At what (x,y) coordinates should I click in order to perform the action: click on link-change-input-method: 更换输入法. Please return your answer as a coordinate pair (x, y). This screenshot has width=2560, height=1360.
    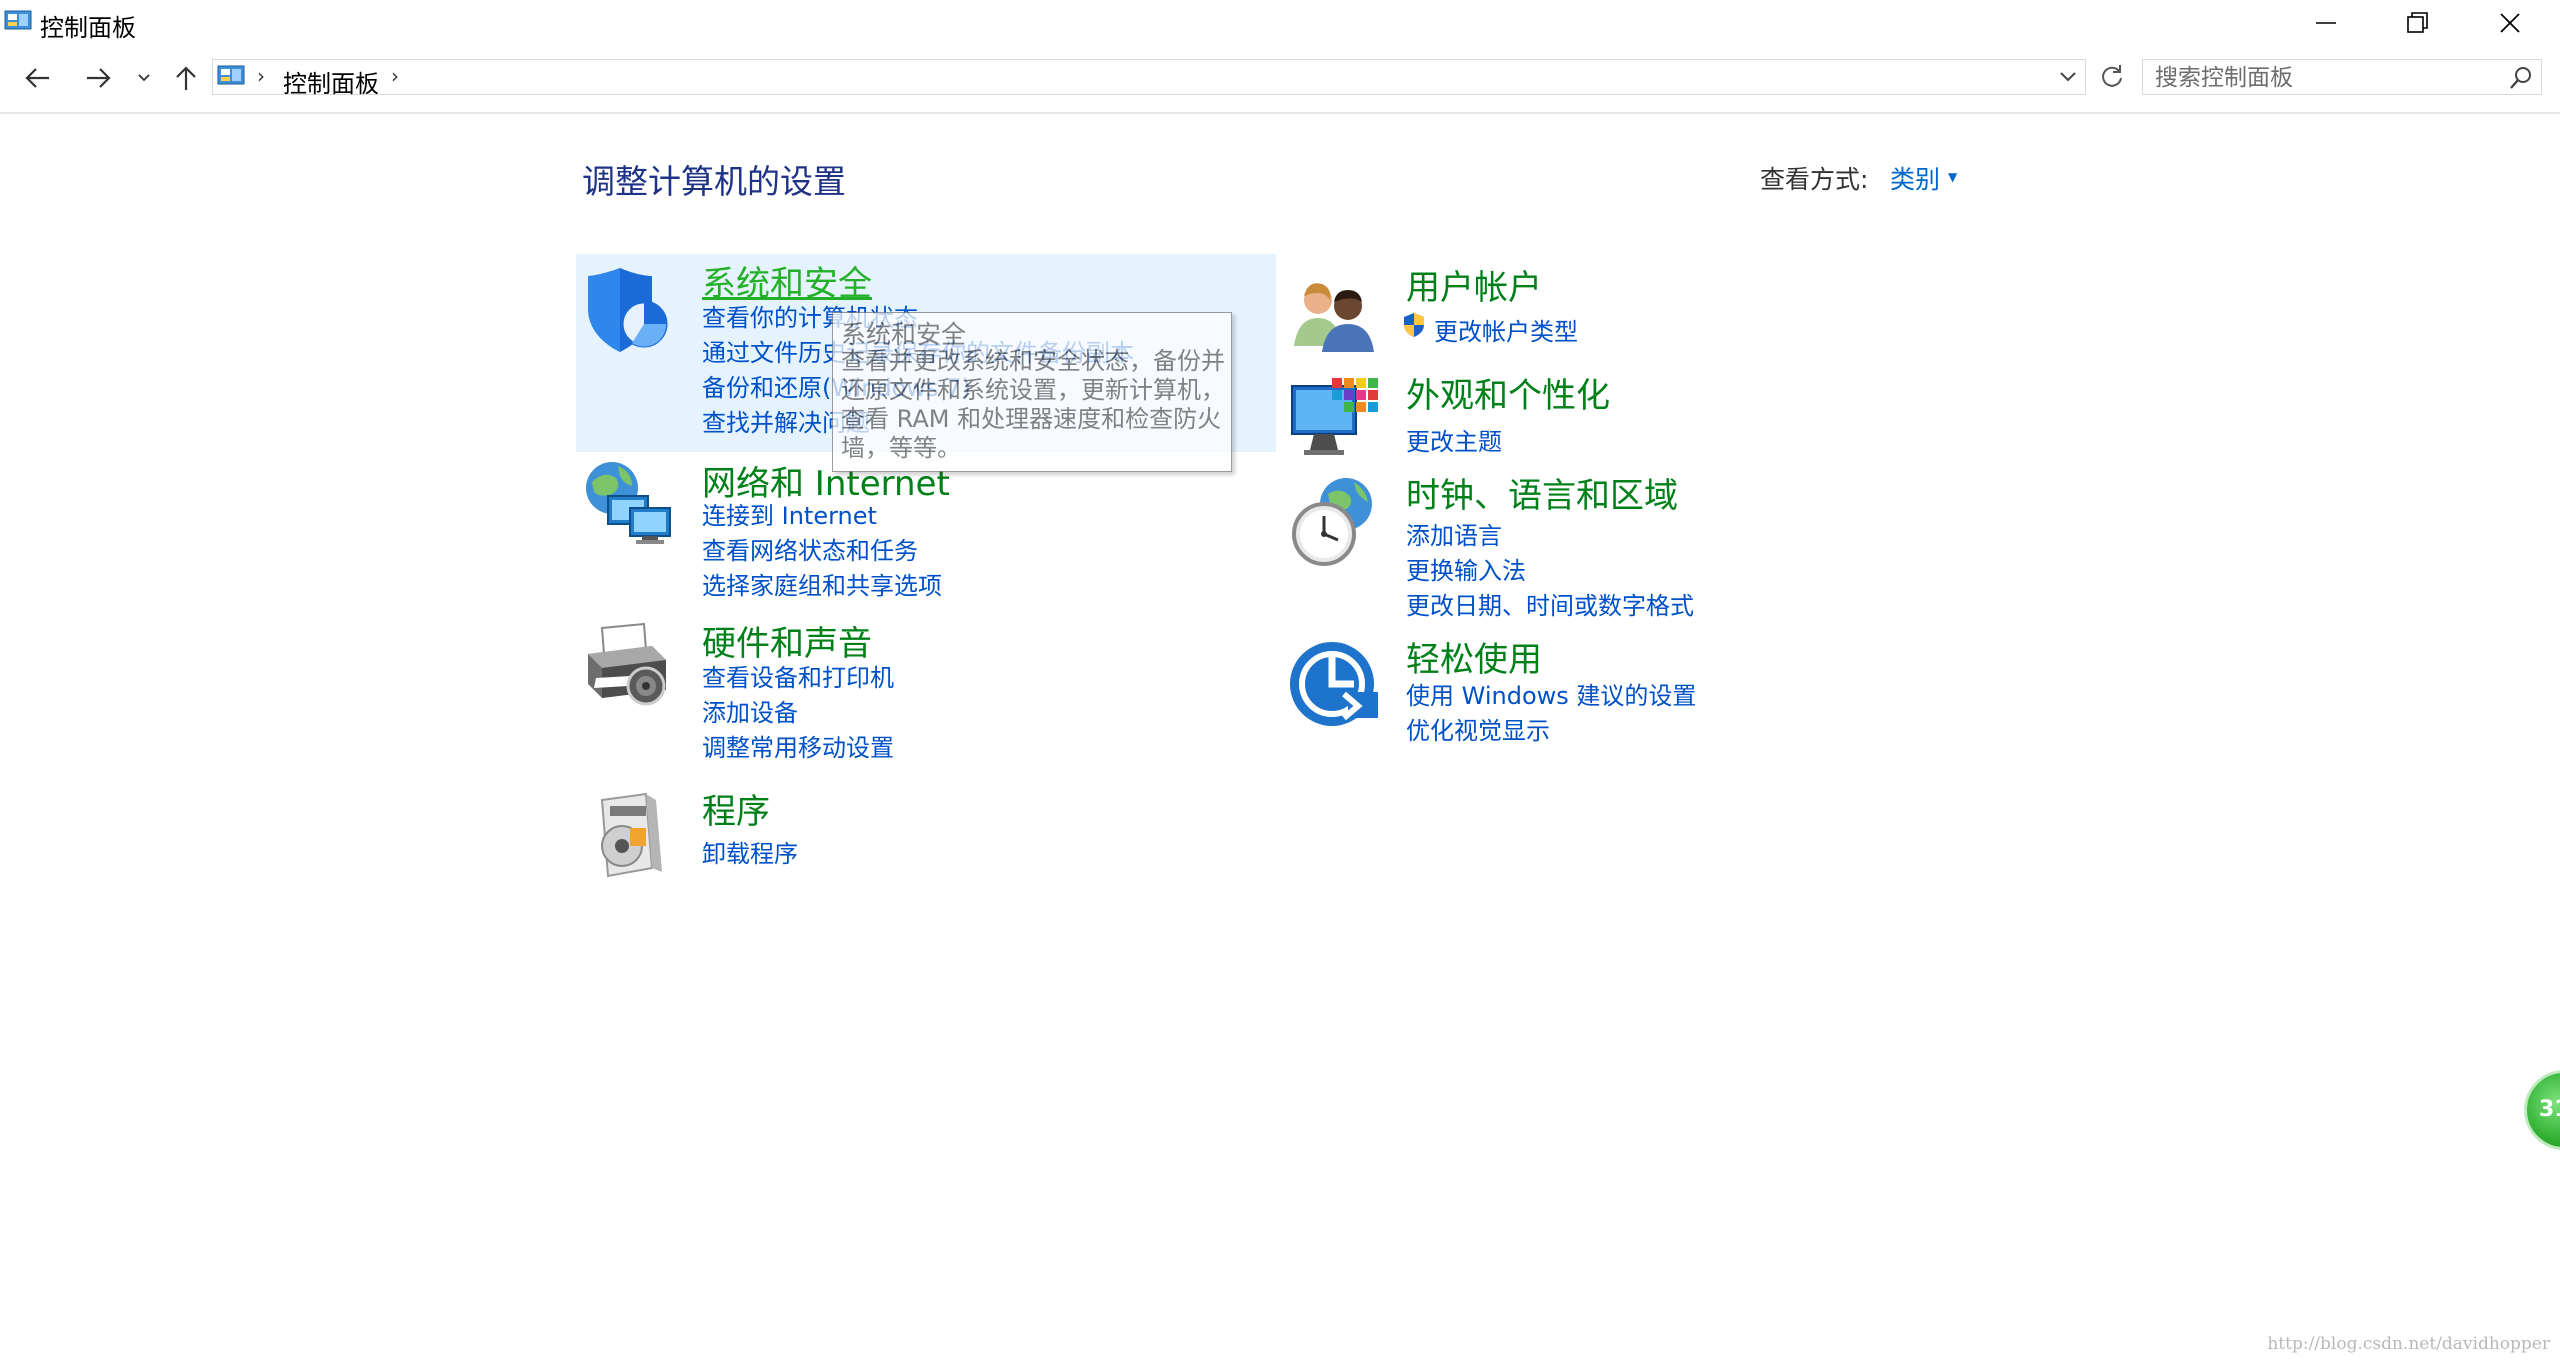
    Looking at the image, I should click on (1466, 568).